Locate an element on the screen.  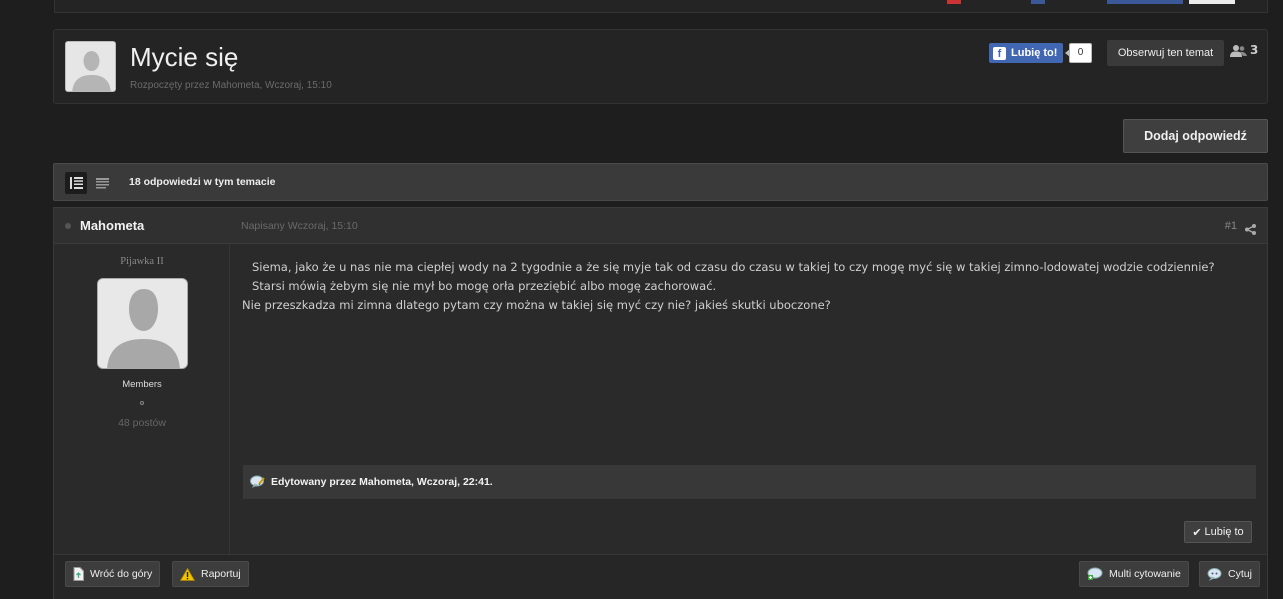
warning-icon is located at coordinates (187, 574).